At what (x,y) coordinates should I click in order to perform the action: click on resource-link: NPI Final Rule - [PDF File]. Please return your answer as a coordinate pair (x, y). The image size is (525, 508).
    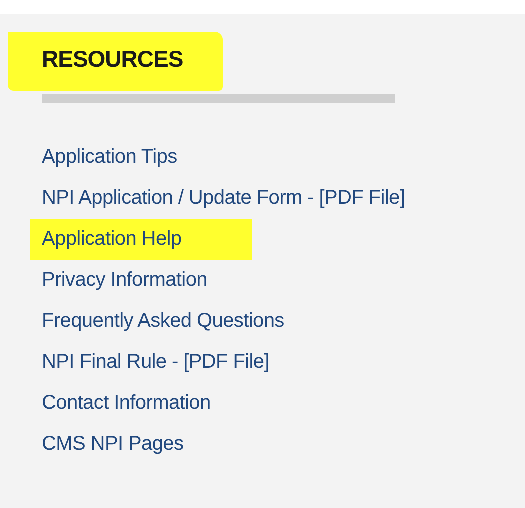
    Looking at the image, I should click on (135, 362).